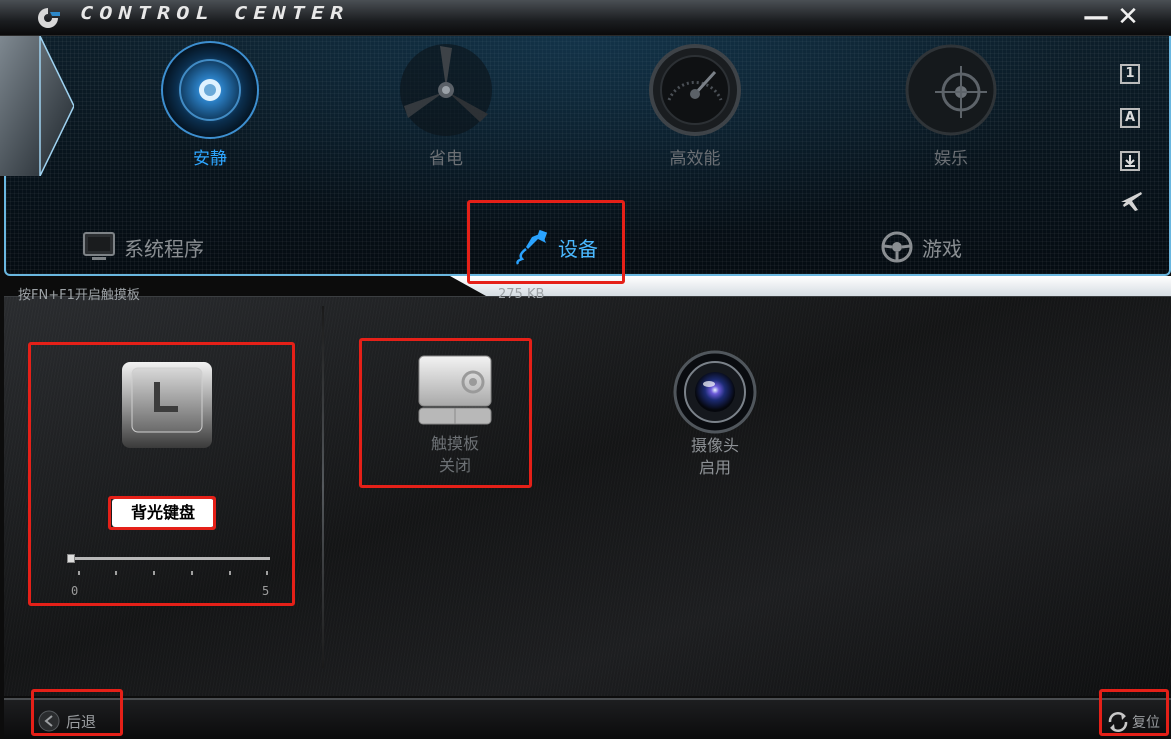 The image size is (1171, 739). Describe the element at coordinates (167, 406) in the screenshot. I see `keyboard-backlight-icon` at that location.